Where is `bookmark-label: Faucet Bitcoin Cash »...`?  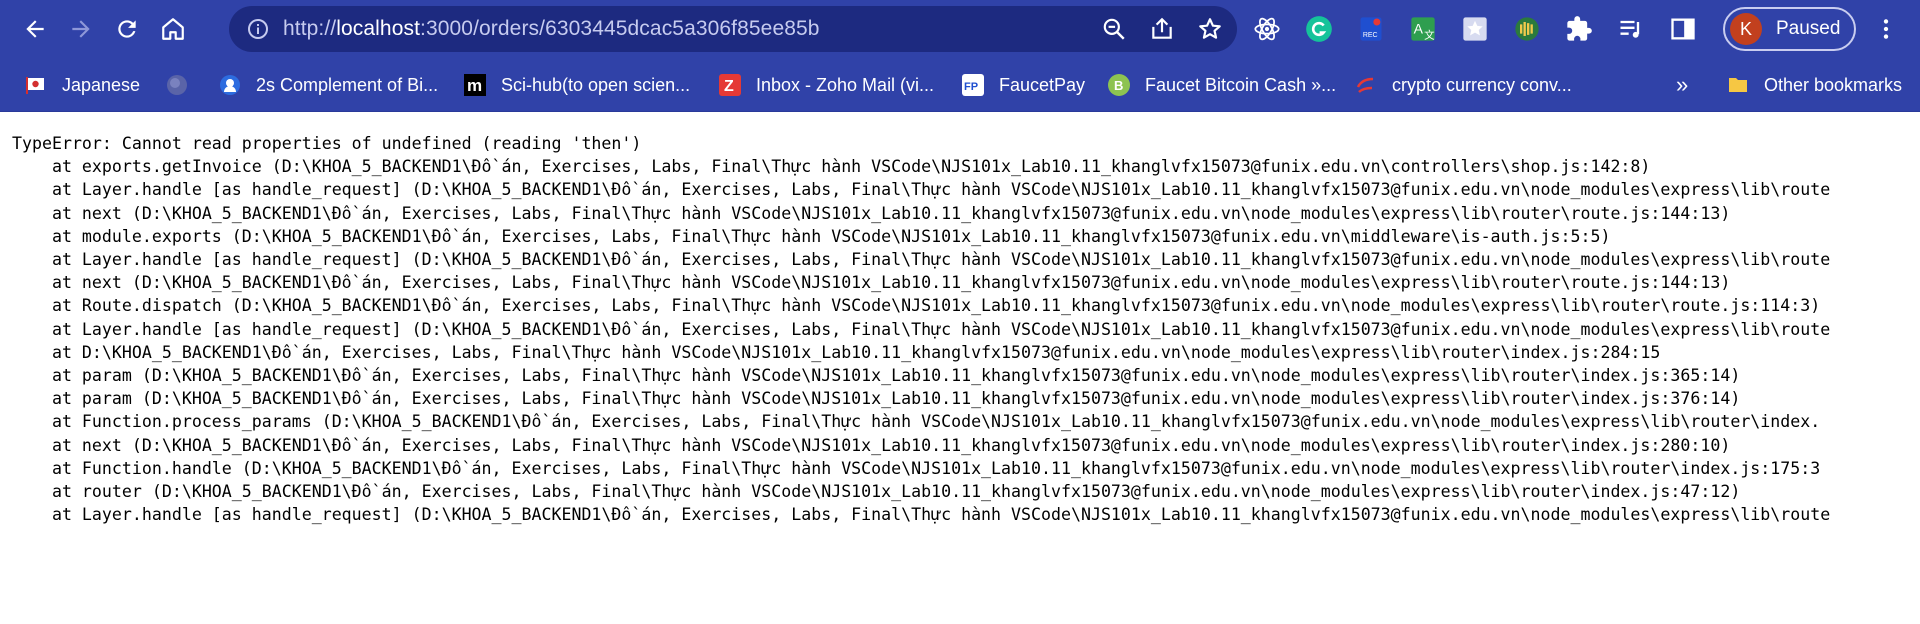
bookmark-label: Faucet Bitcoin Cash »... is located at coordinates (1241, 84).